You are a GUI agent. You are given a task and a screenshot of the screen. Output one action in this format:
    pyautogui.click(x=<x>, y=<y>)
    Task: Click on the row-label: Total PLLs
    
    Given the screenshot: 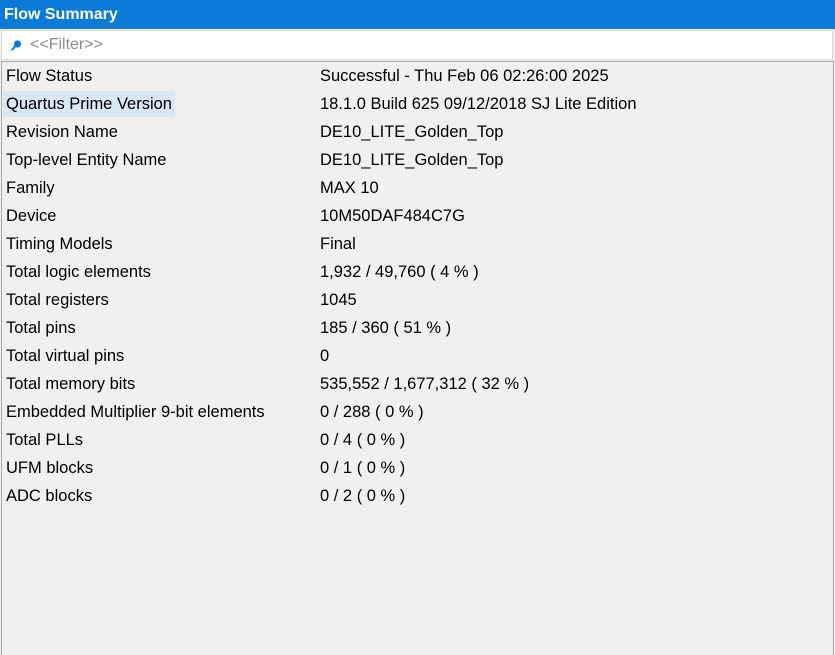 What is the action you would take?
    pyautogui.click(x=45, y=440)
    